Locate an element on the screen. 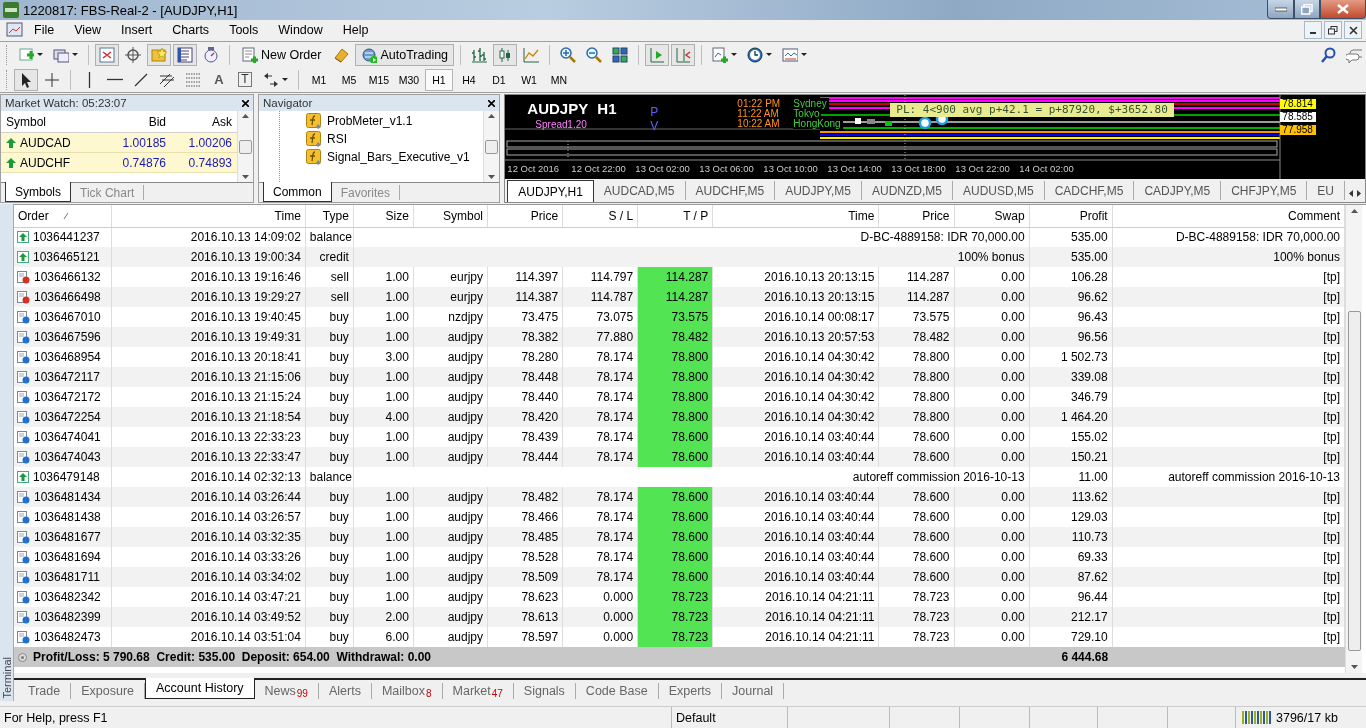 The width and height of the screenshot is (1366, 728). chart-tab: CHFJPY,M5 is located at coordinates (1264, 190).